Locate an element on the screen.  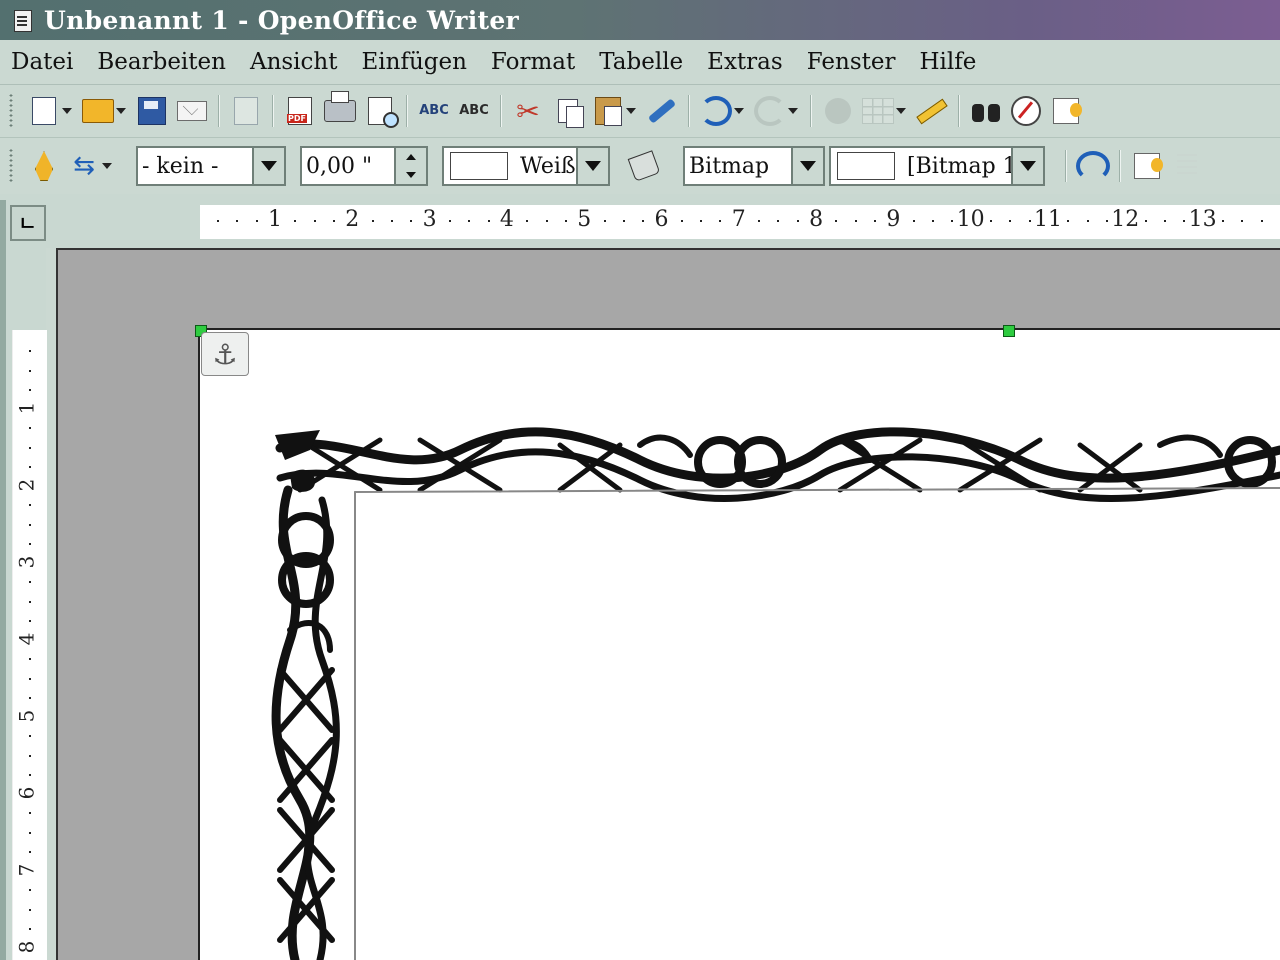
menu-extras: Extras is located at coordinates (745, 62).